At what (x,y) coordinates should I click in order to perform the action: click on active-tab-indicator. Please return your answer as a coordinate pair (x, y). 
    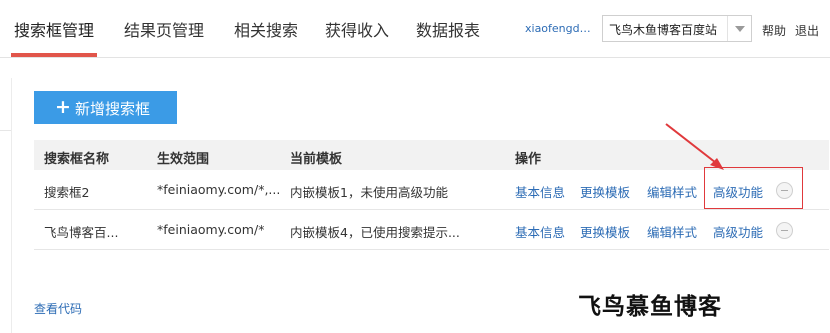
    Looking at the image, I should click on (54, 55).